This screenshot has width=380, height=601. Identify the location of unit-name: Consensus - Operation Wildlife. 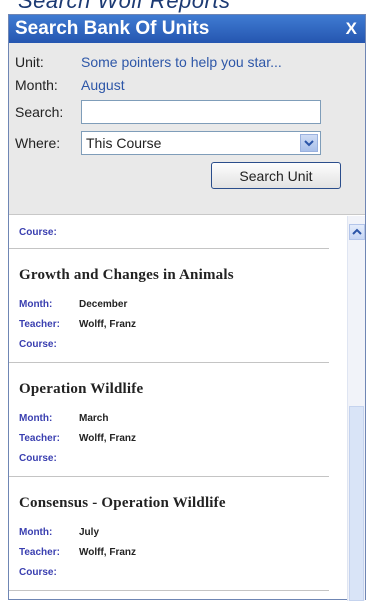
(174, 494).